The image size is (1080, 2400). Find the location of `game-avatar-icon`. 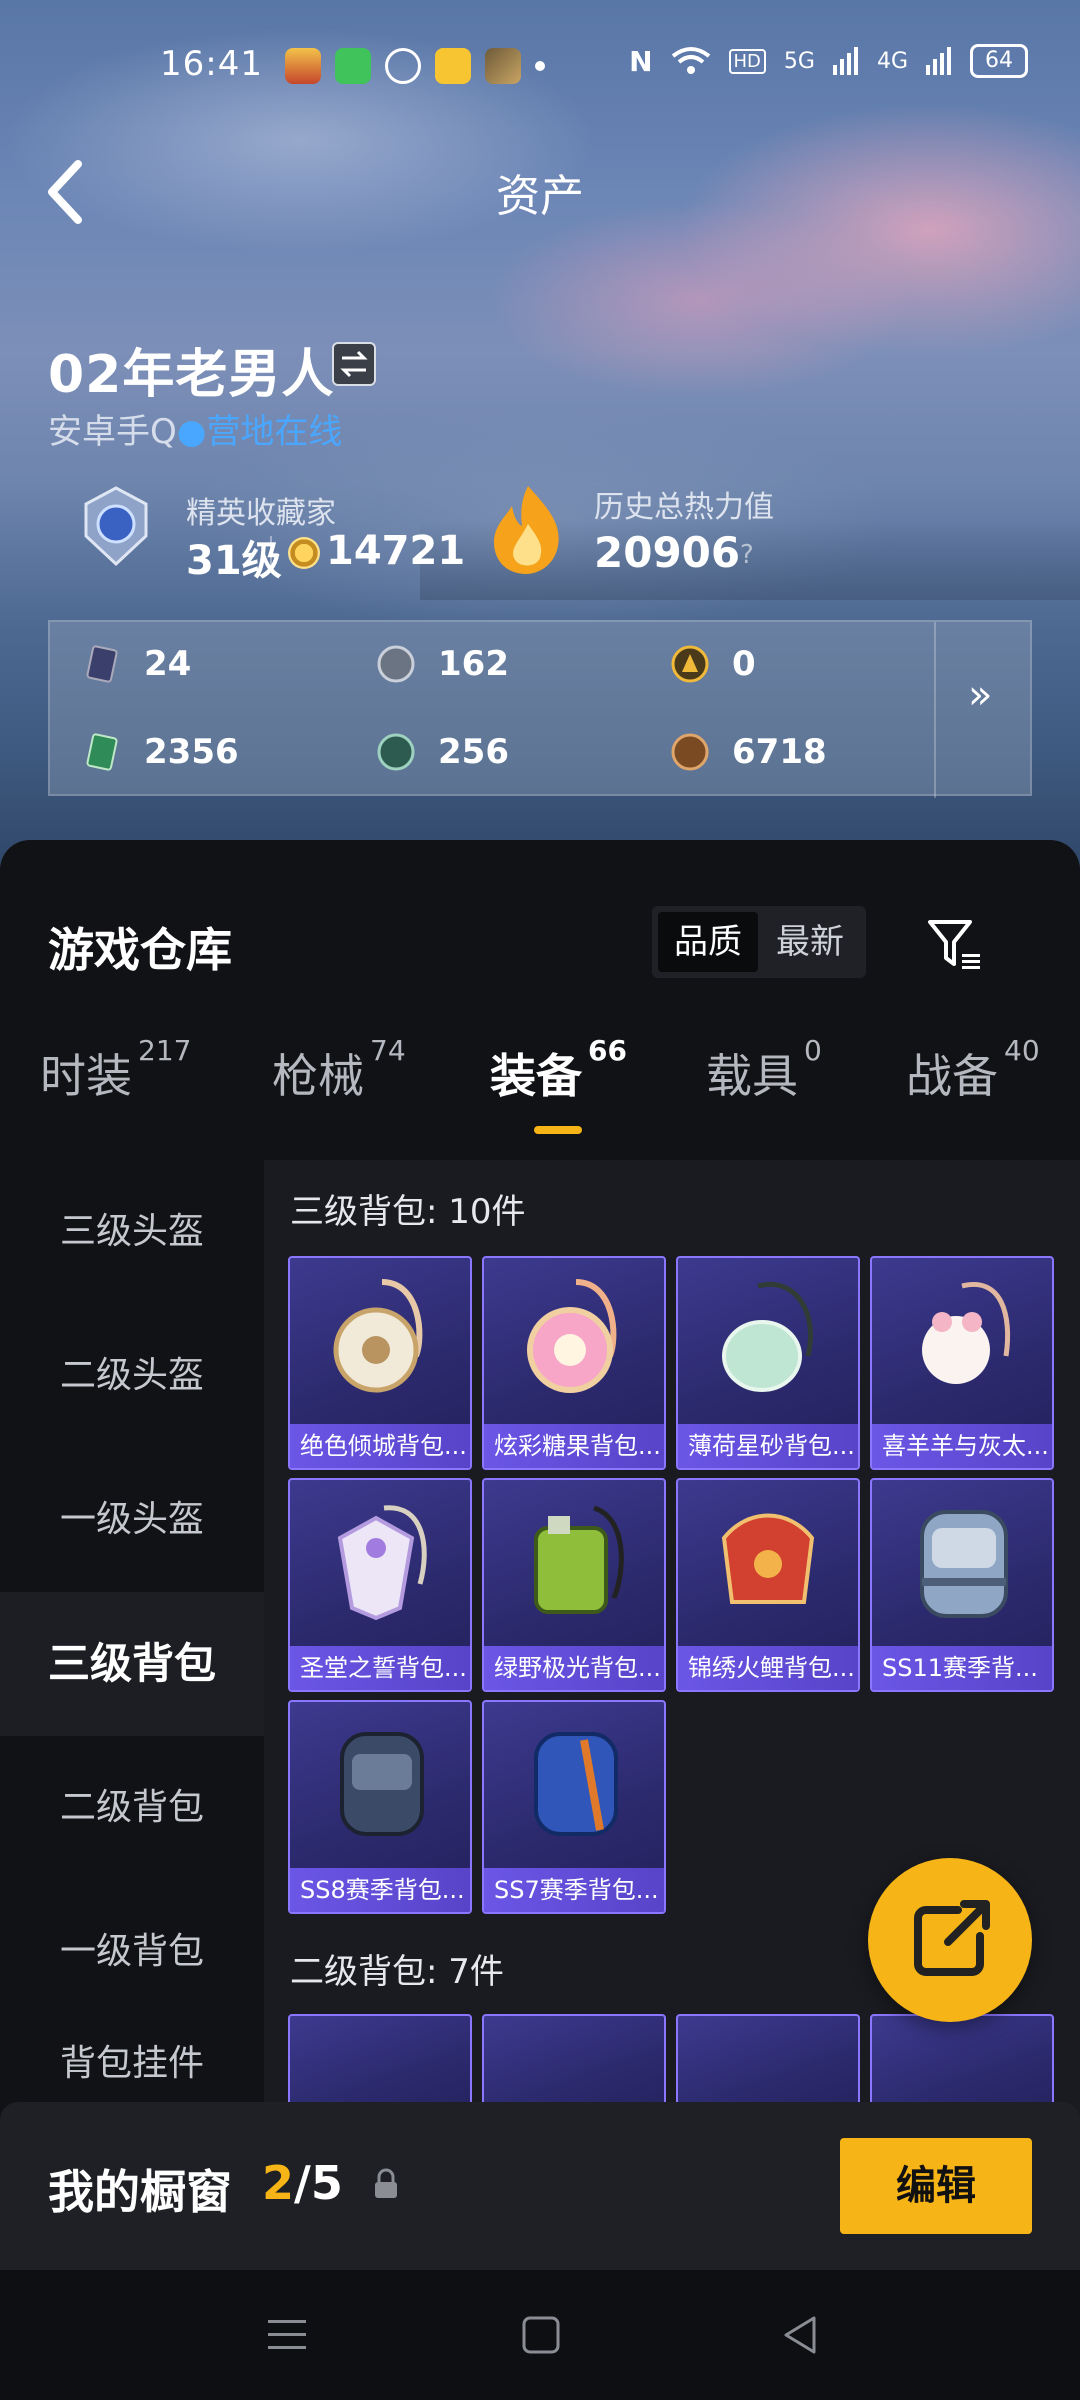

game-avatar-icon is located at coordinates (503, 66).